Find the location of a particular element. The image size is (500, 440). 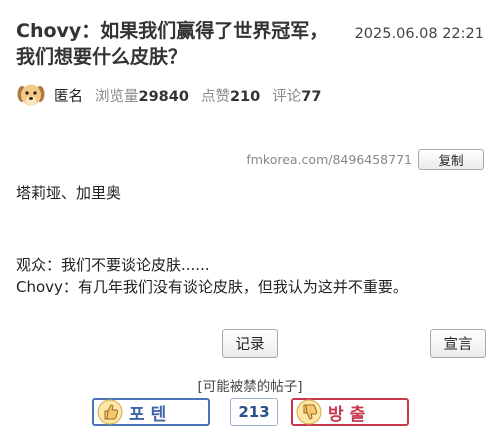

post-meta: 匿名 浏览量29840 点赞210 评论77 is located at coordinates (168, 95).